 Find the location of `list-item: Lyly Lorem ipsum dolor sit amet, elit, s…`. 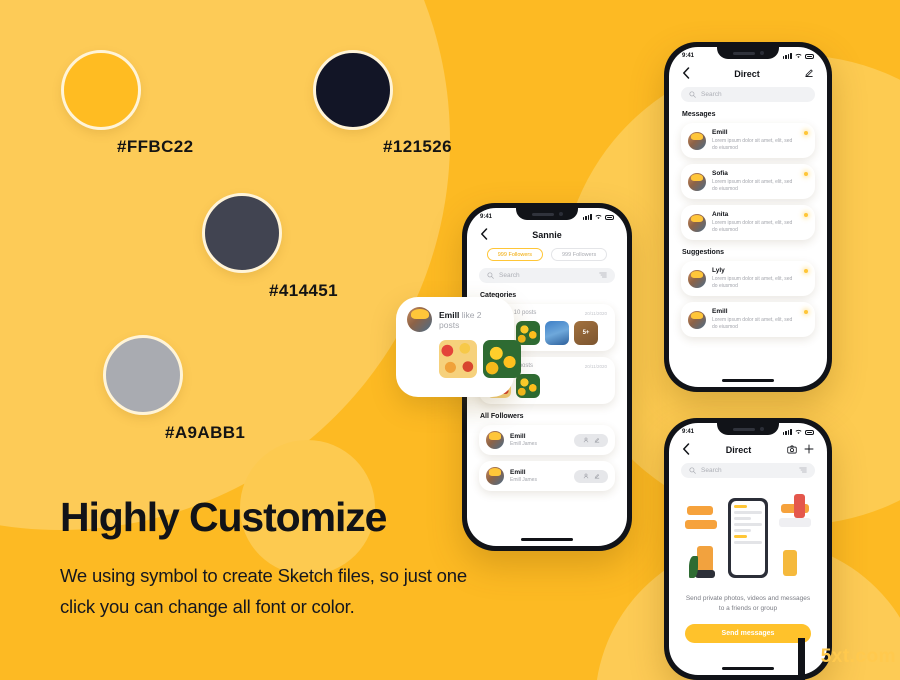

list-item: Lyly Lorem ipsum dolor sit amet, elit, s… is located at coordinates (748, 278).